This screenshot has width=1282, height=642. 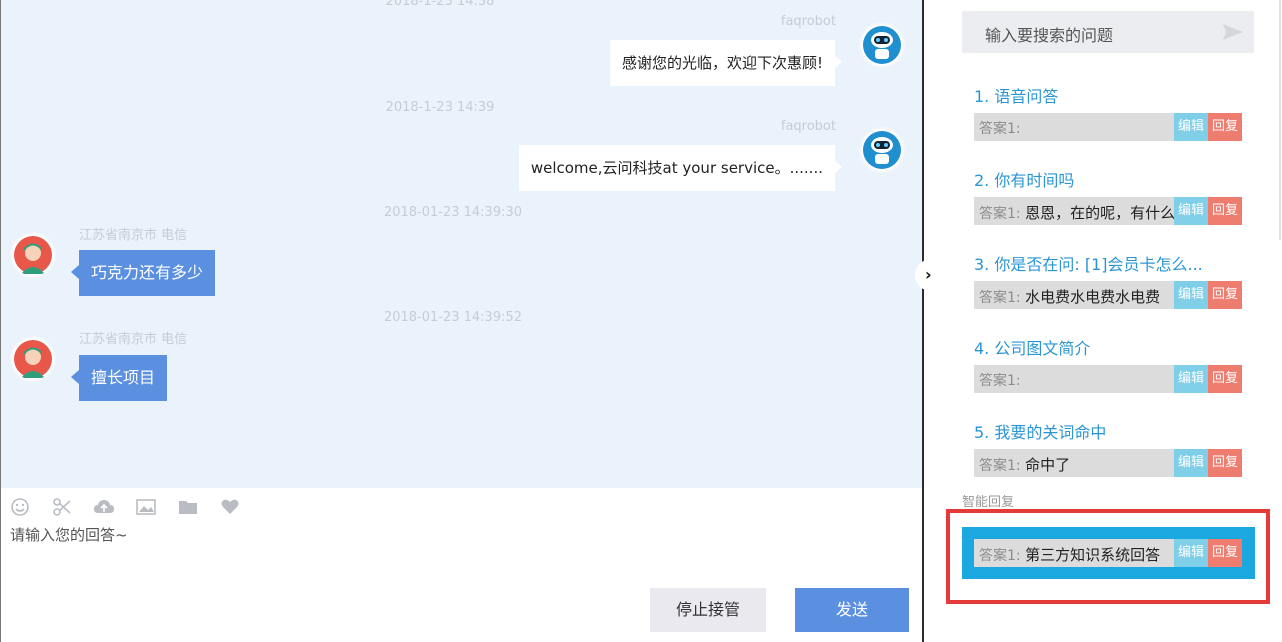 I want to click on folder-icon, so click(x=189, y=507).